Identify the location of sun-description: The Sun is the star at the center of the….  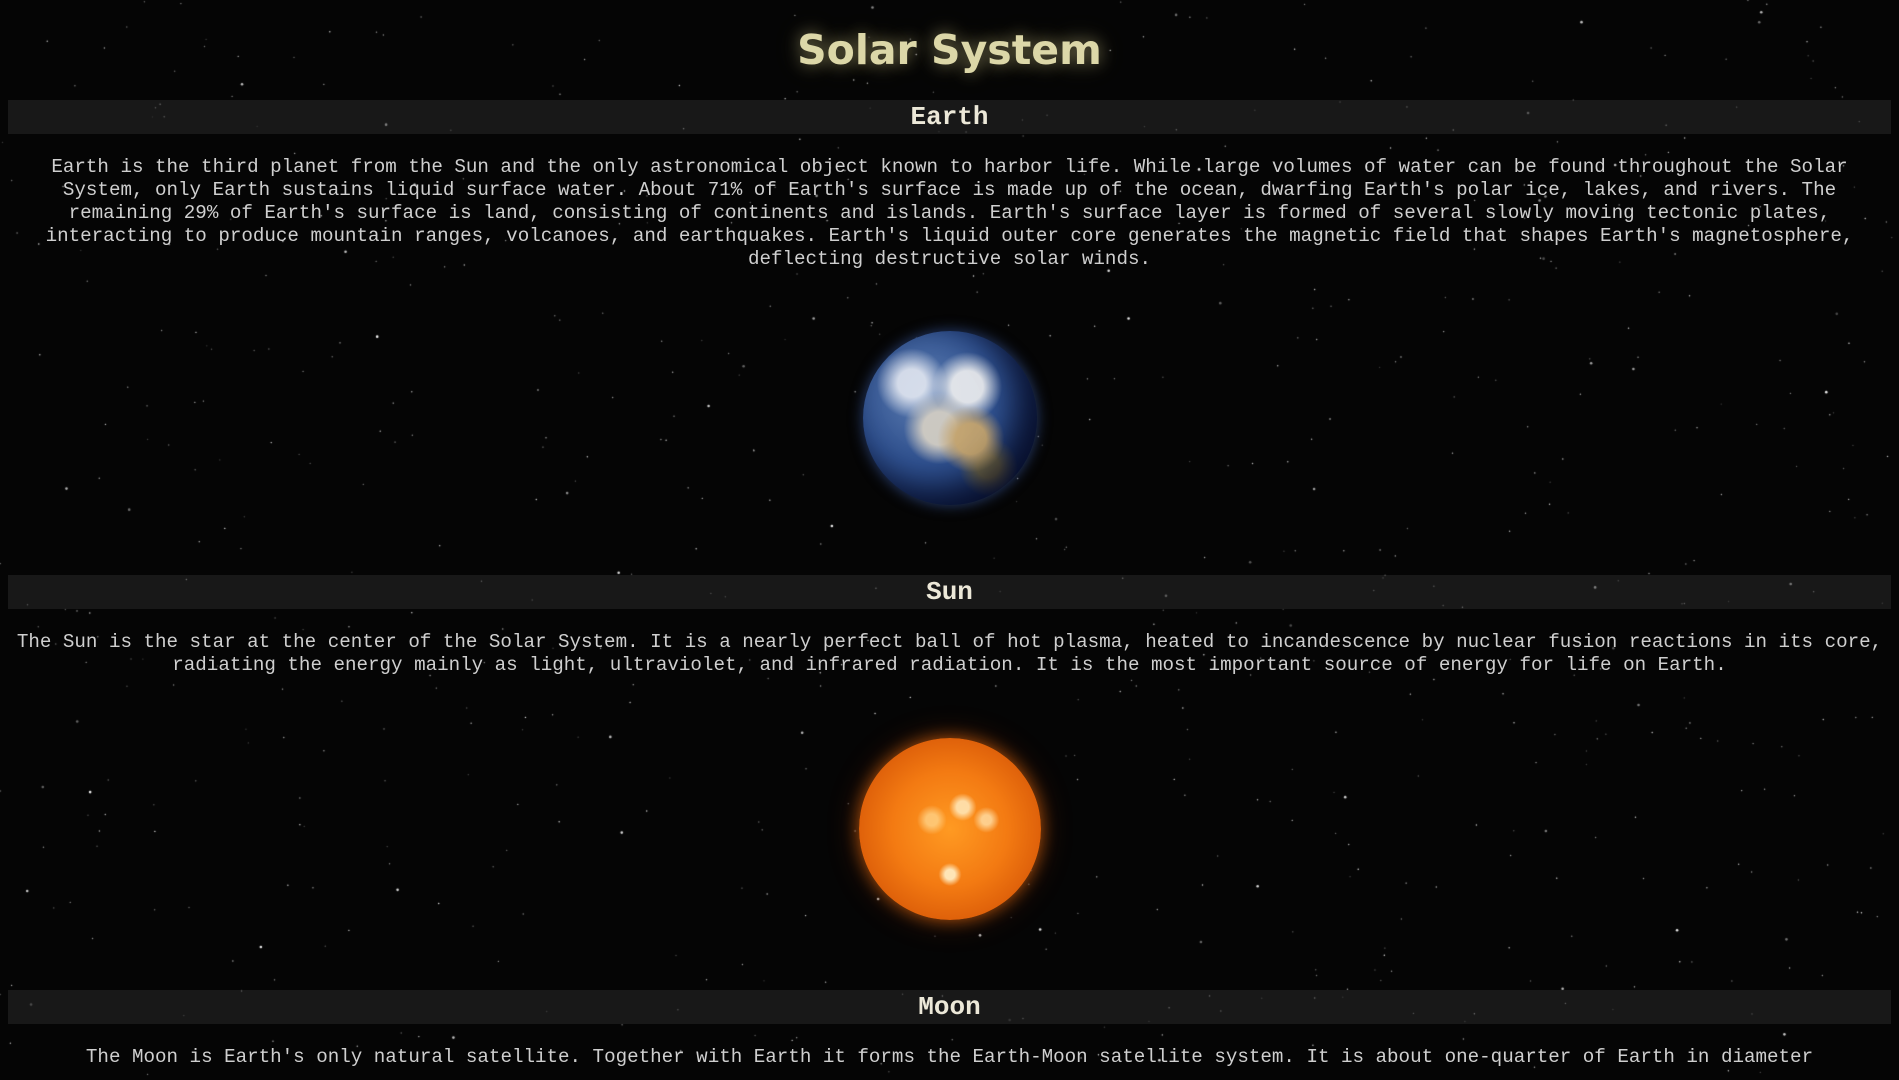
(949, 653).